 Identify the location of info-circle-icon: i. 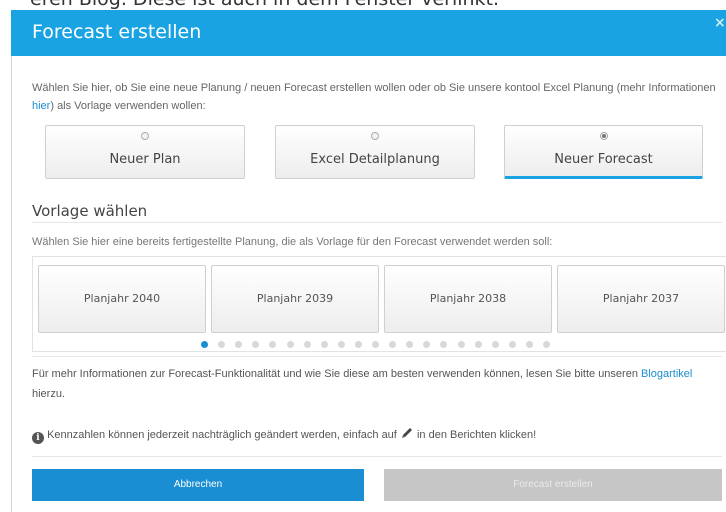
(38, 438).